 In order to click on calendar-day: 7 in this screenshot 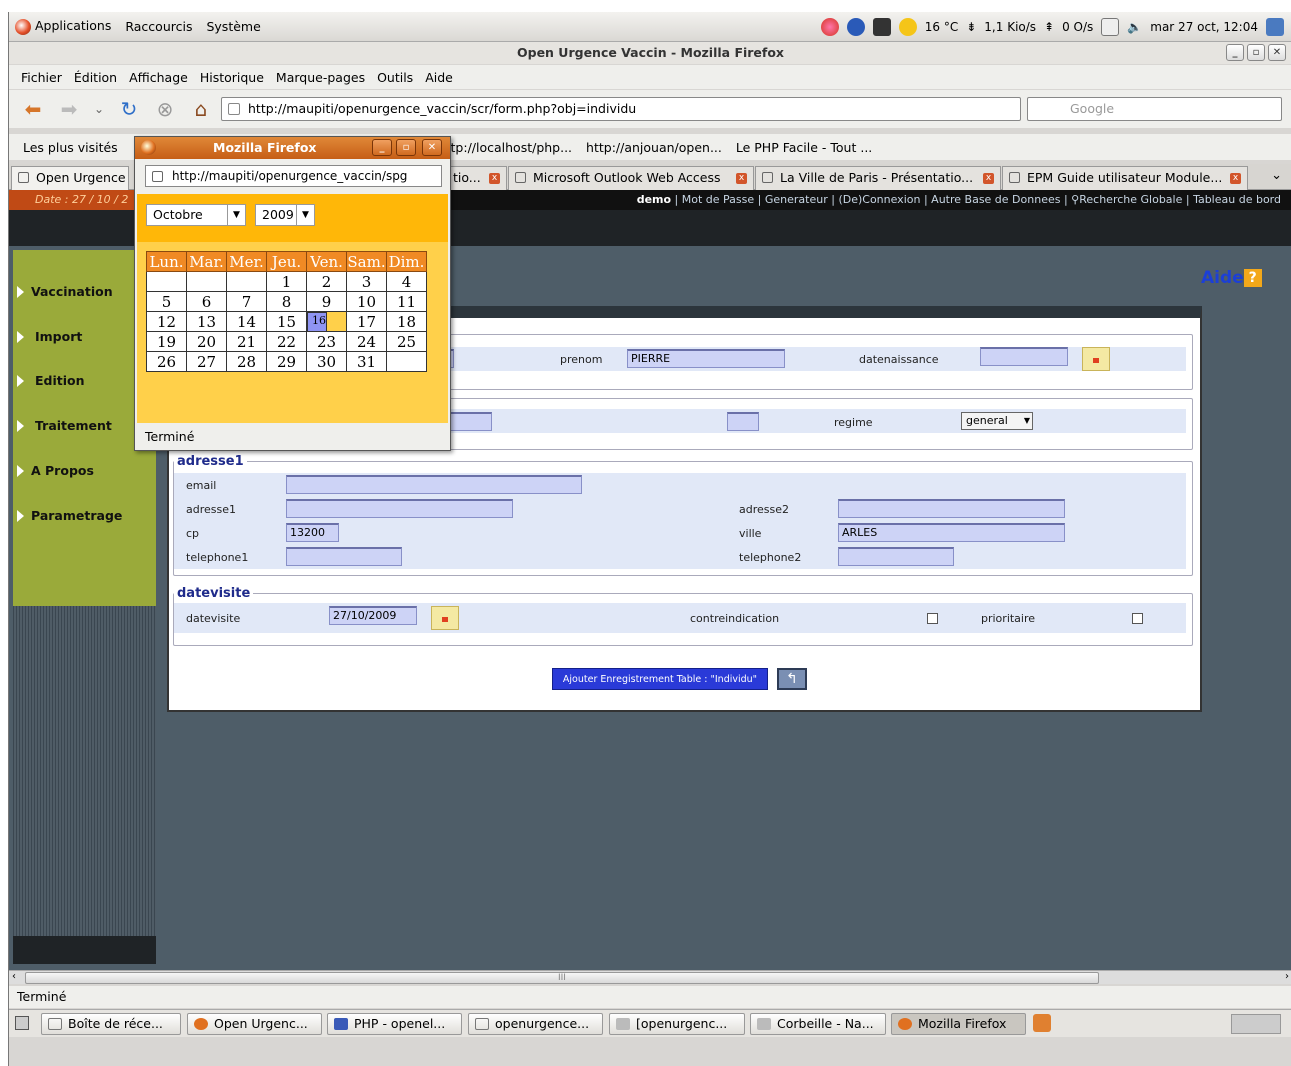, I will do `click(246, 301)`.